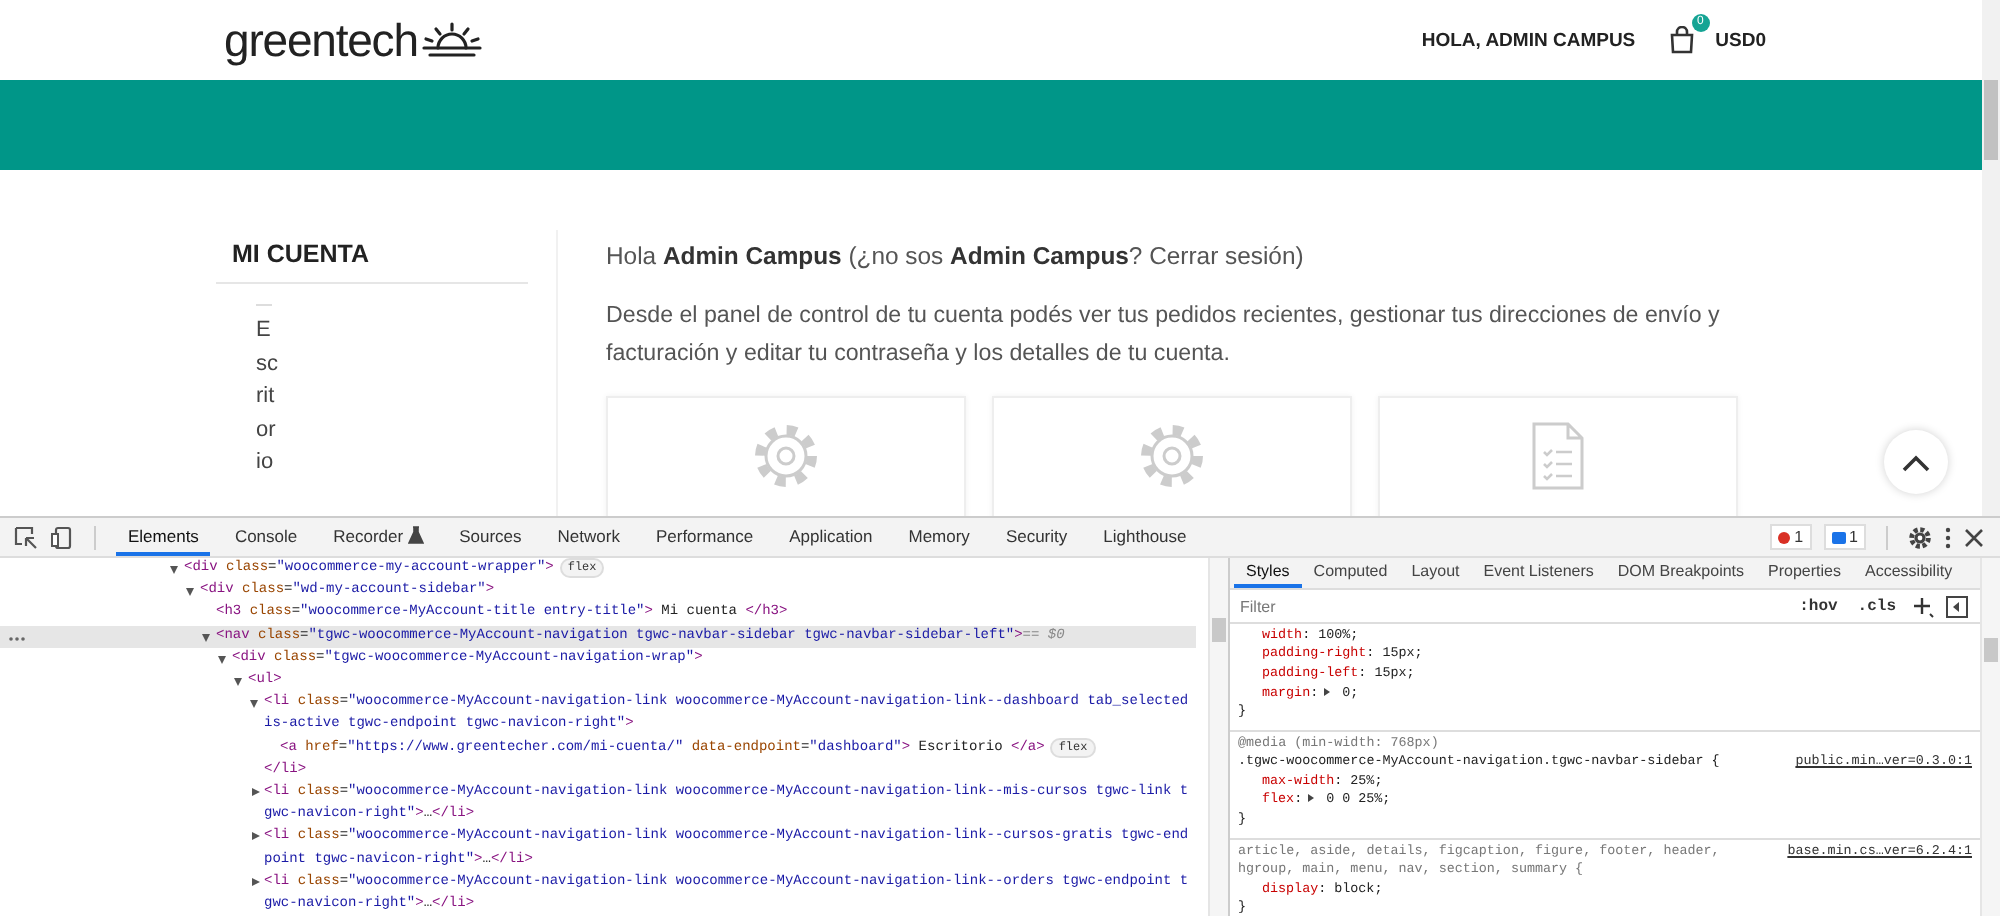 Image resolution: width=2000 pixels, height=916 pixels. I want to click on close-icon, so click(1974, 537).